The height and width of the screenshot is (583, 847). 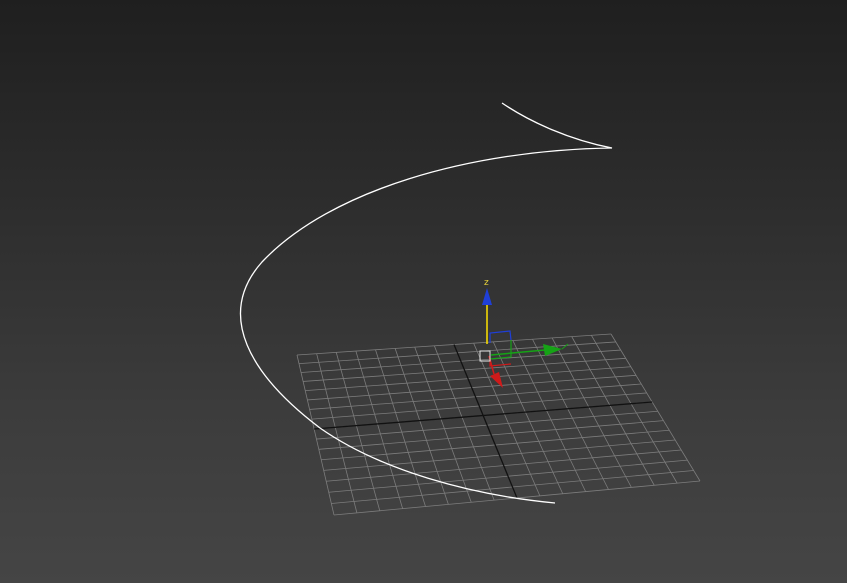 What do you see at coordinates (486, 283) in the screenshot?
I see `z-axis-label: z` at bounding box center [486, 283].